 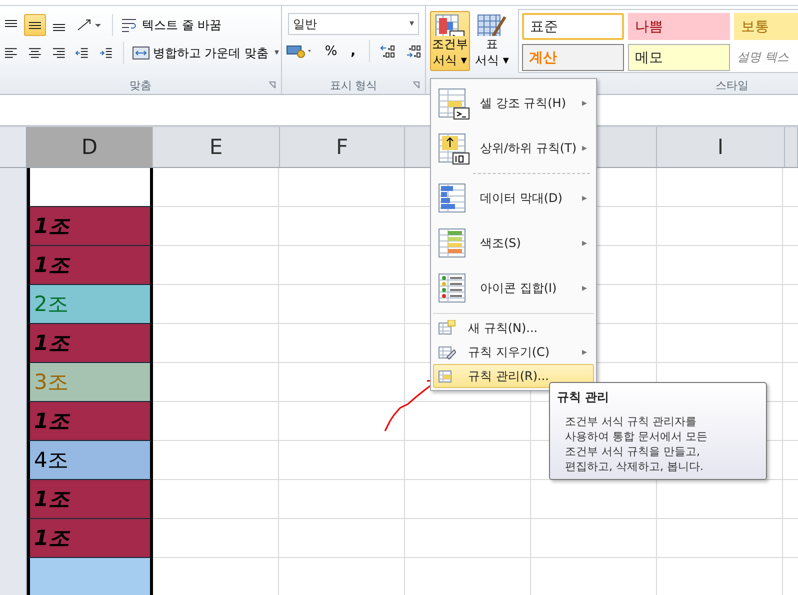 I want to click on group-label: 맞춤, so click(x=141, y=85).